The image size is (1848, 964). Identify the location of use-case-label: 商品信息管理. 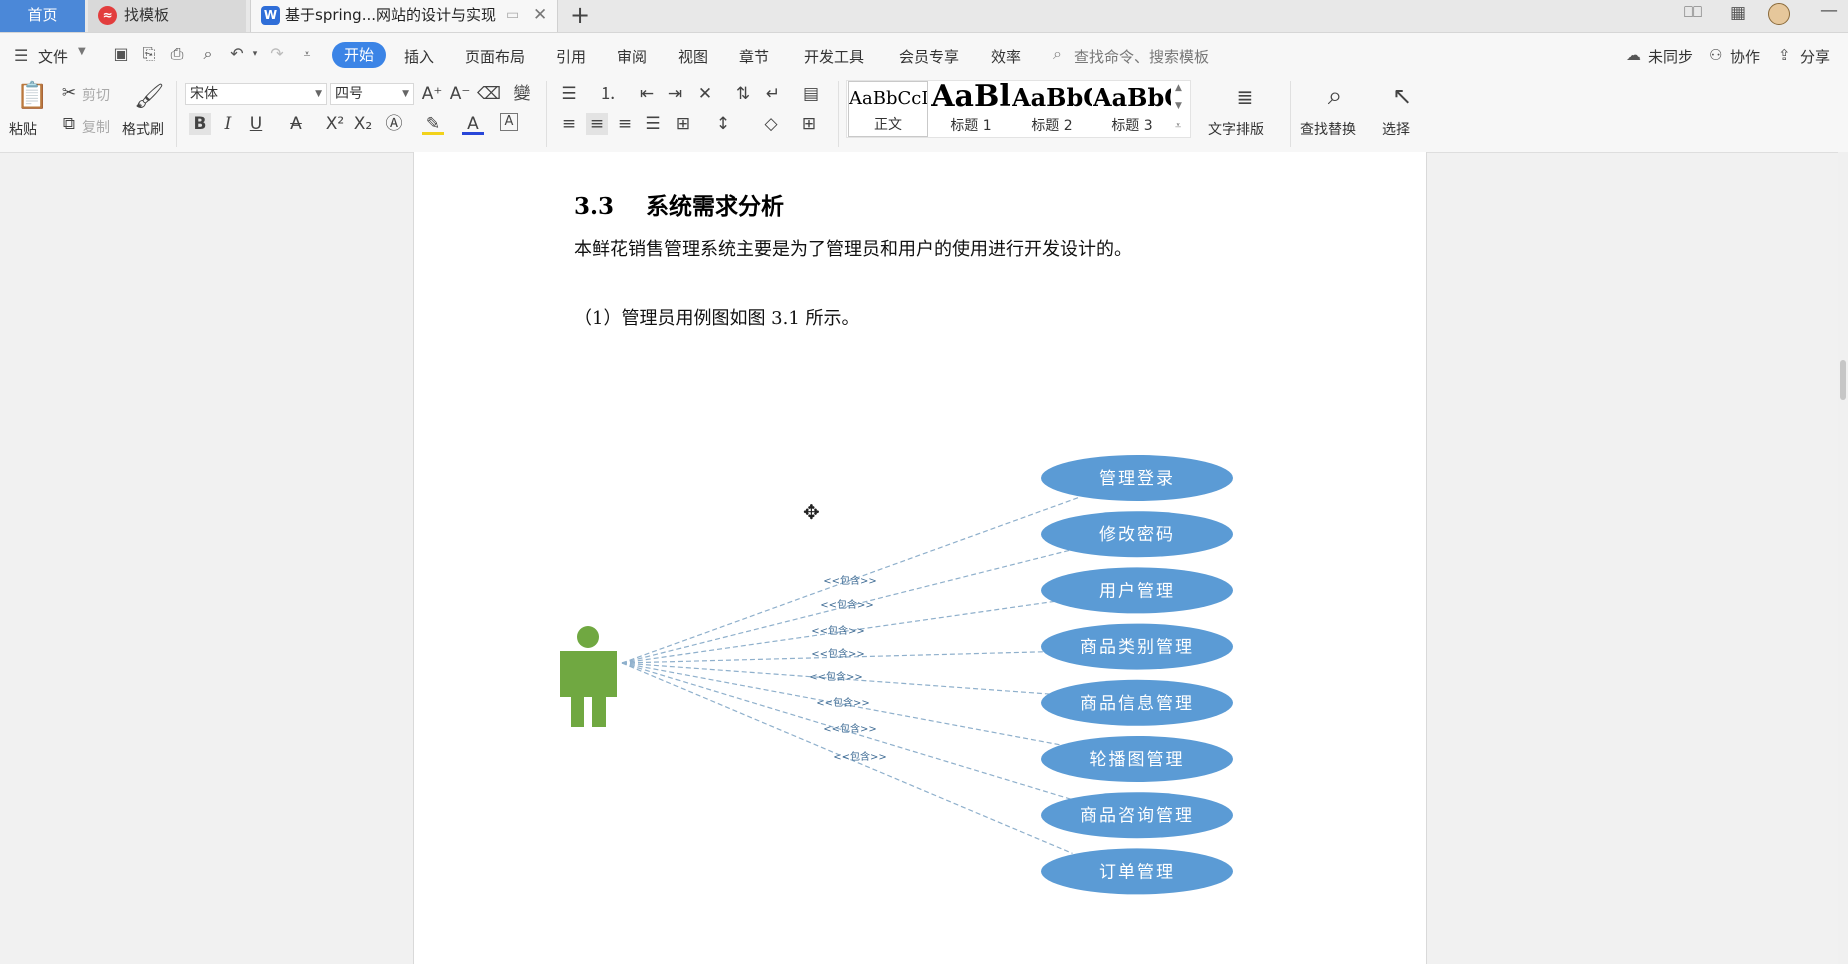
(1137, 704).